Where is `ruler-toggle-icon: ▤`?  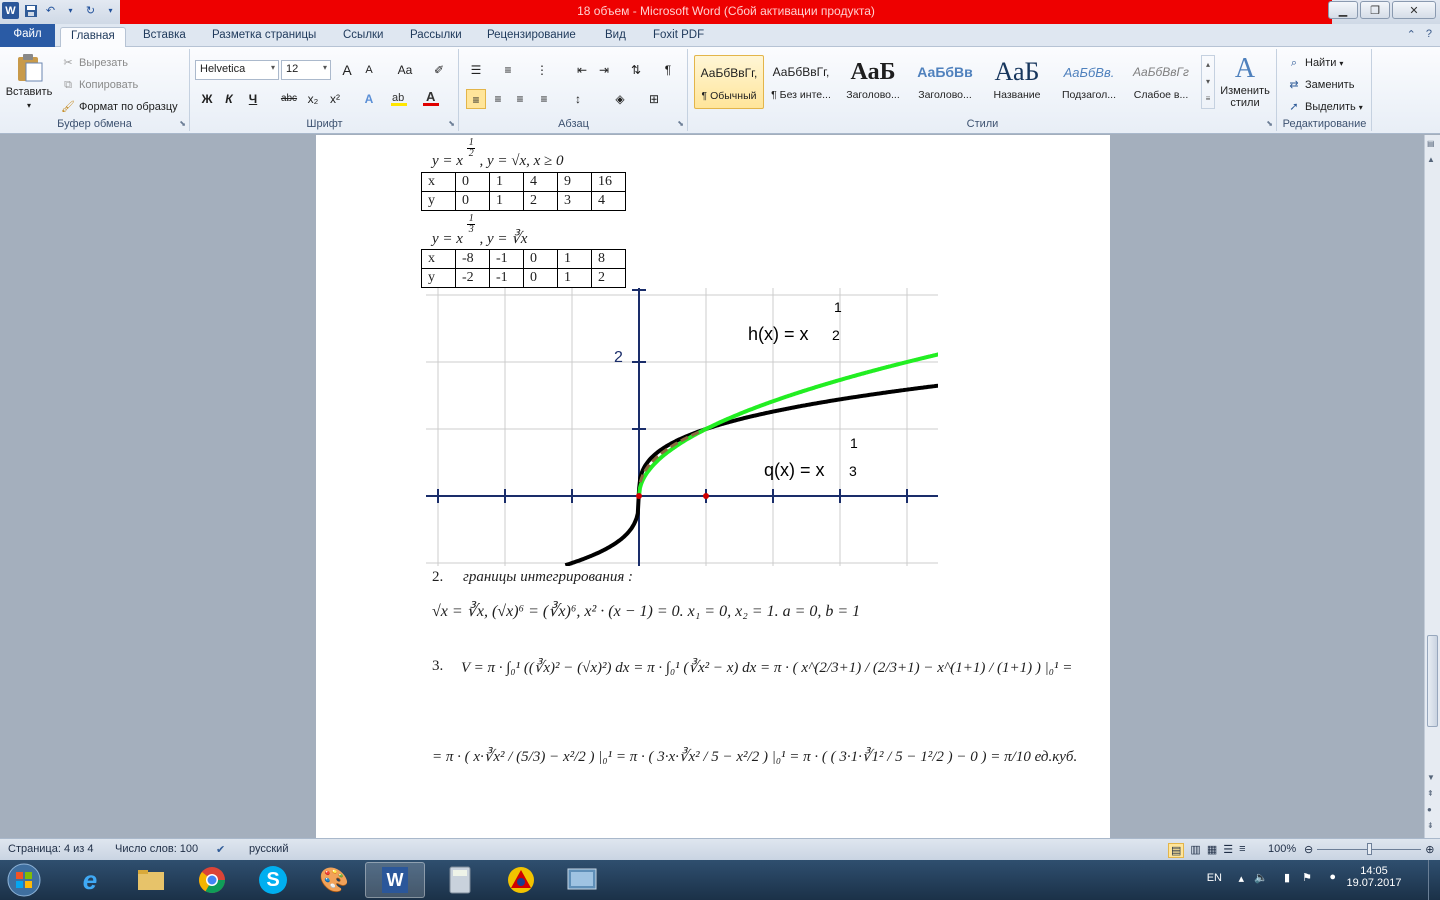
ruler-toggle-icon: ▤ is located at coordinates (1431, 143).